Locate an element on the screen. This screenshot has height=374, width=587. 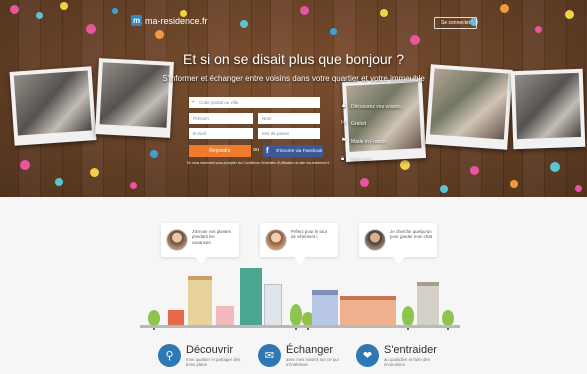
facebook-icon: f is located at coordinates (267, 150).